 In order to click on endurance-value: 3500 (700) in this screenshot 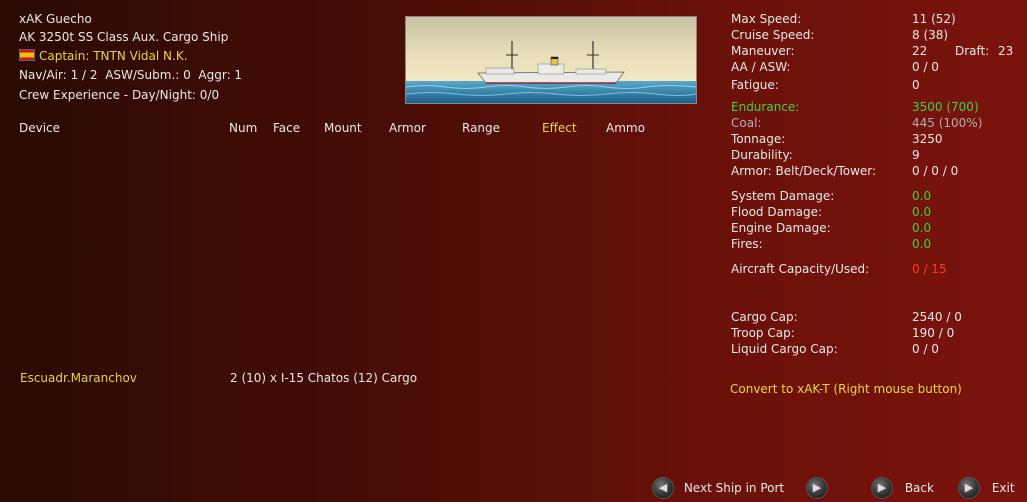, I will do `click(945, 107)`.